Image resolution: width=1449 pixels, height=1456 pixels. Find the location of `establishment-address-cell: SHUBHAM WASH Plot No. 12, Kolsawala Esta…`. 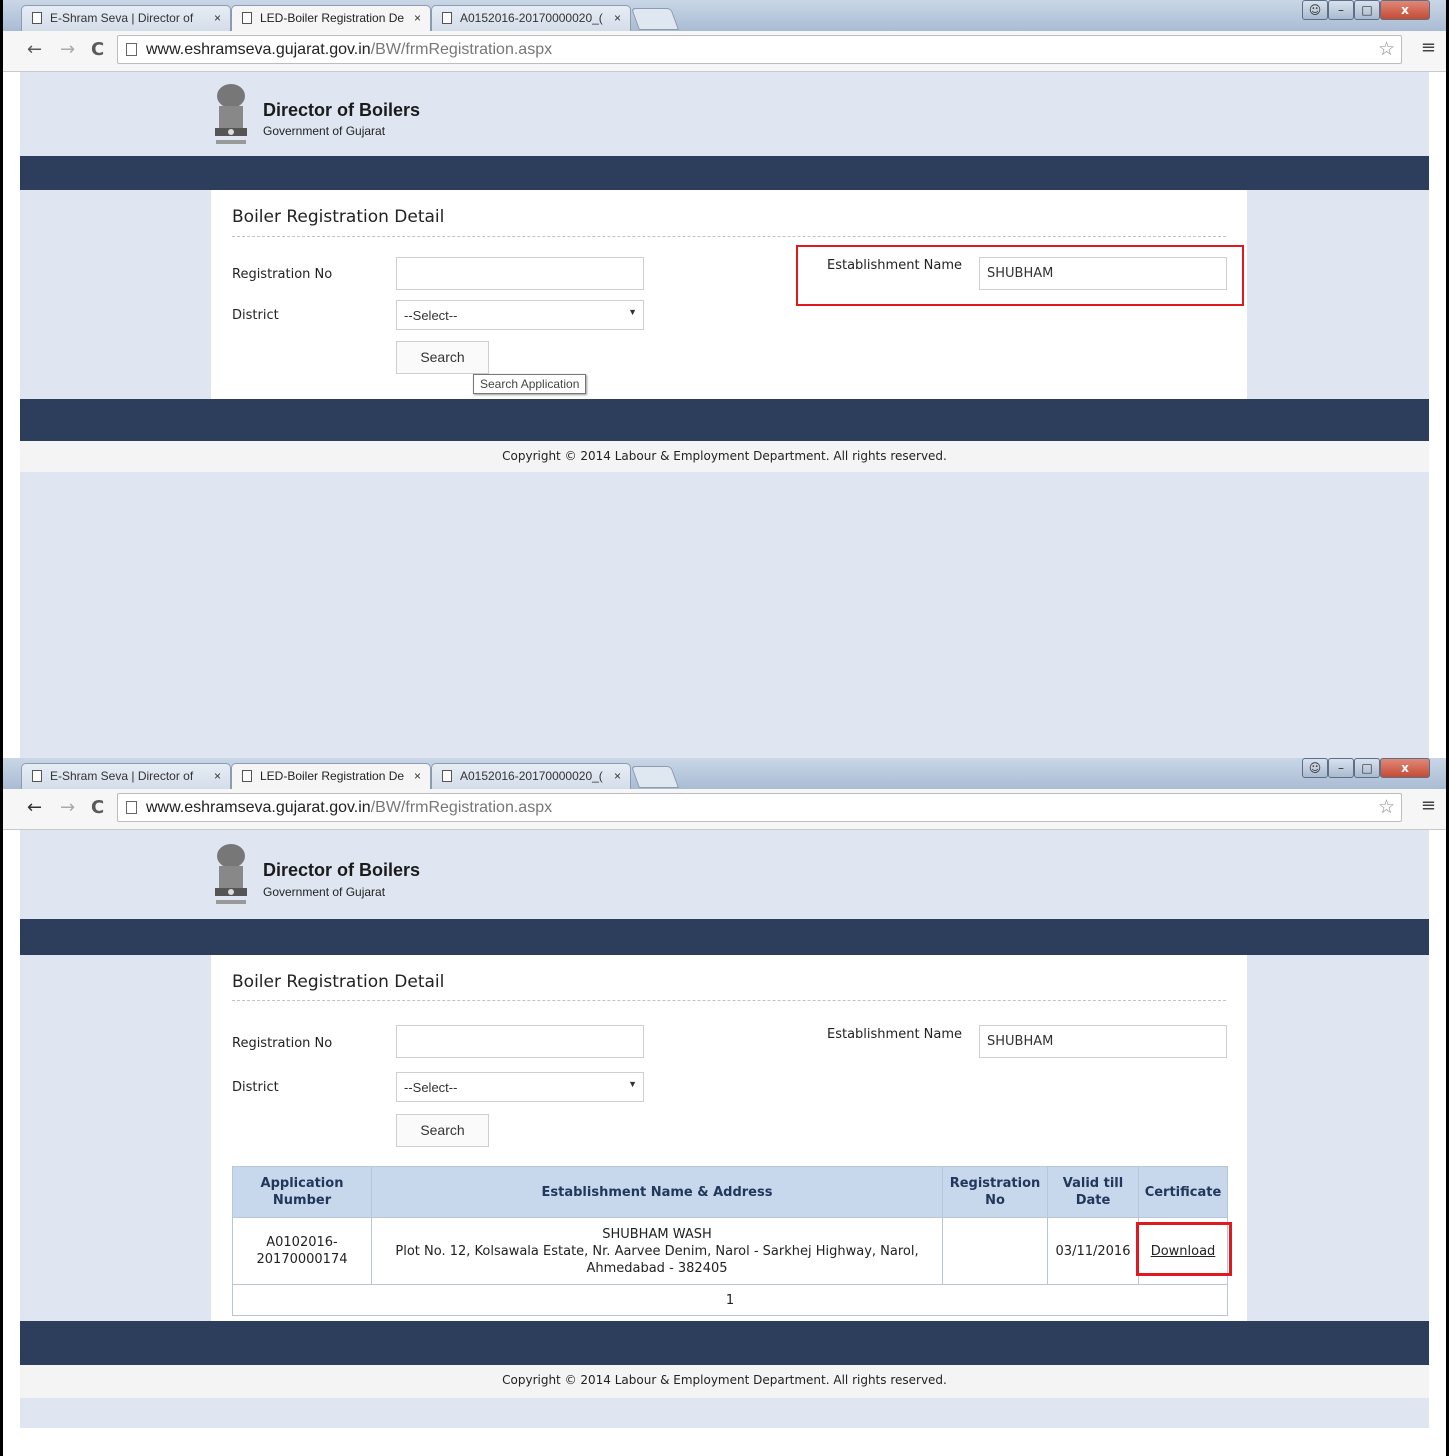

establishment-address-cell: SHUBHAM WASH Plot No. 12, Kolsawala Esta… is located at coordinates (657, 1251).